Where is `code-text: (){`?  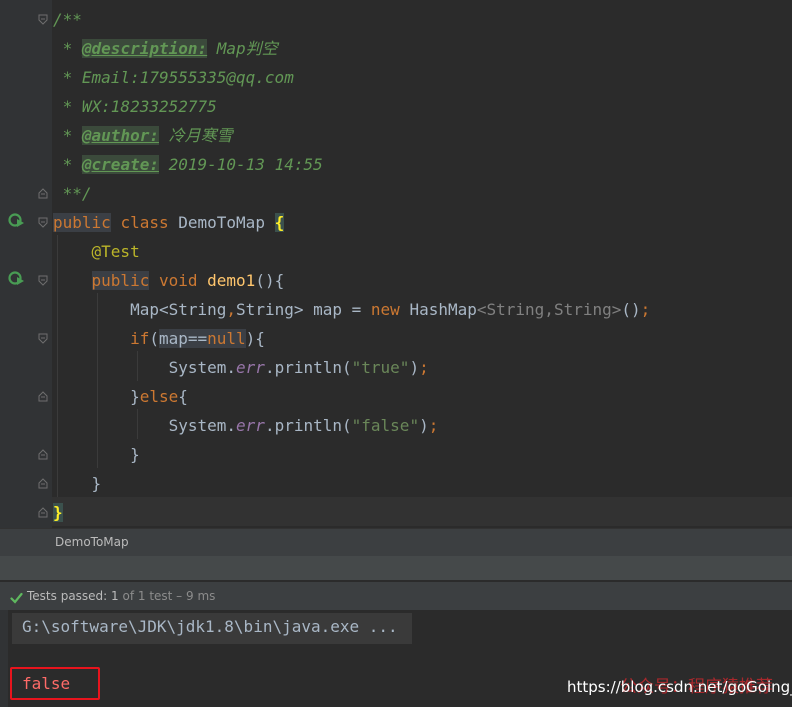
code-text: (){ is located at coordinates (270, 280).